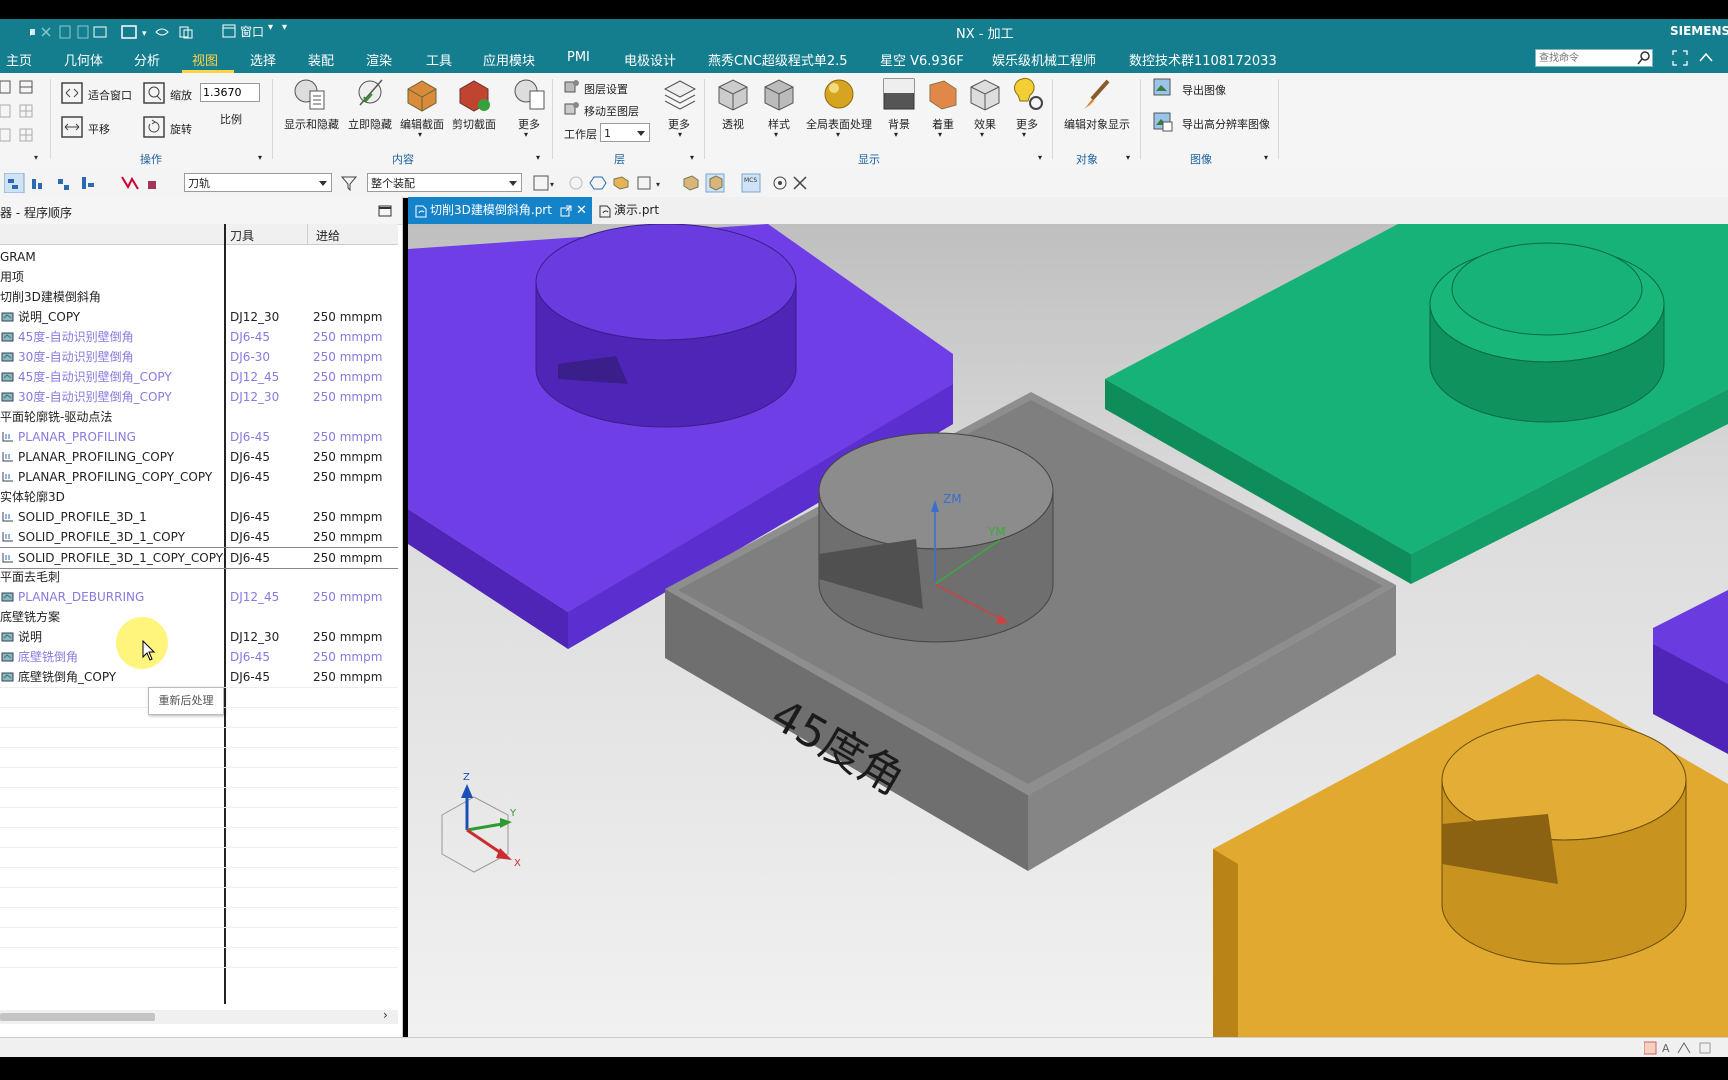 The height and width of the screenshot is (1080, 1728). What do you see at coordinates (199, 457) in the screenshot?
I see `table-row: PLANAR_PROFILING_COPY DJ6-45 250 mmpm` at bounding box center [199, 457].